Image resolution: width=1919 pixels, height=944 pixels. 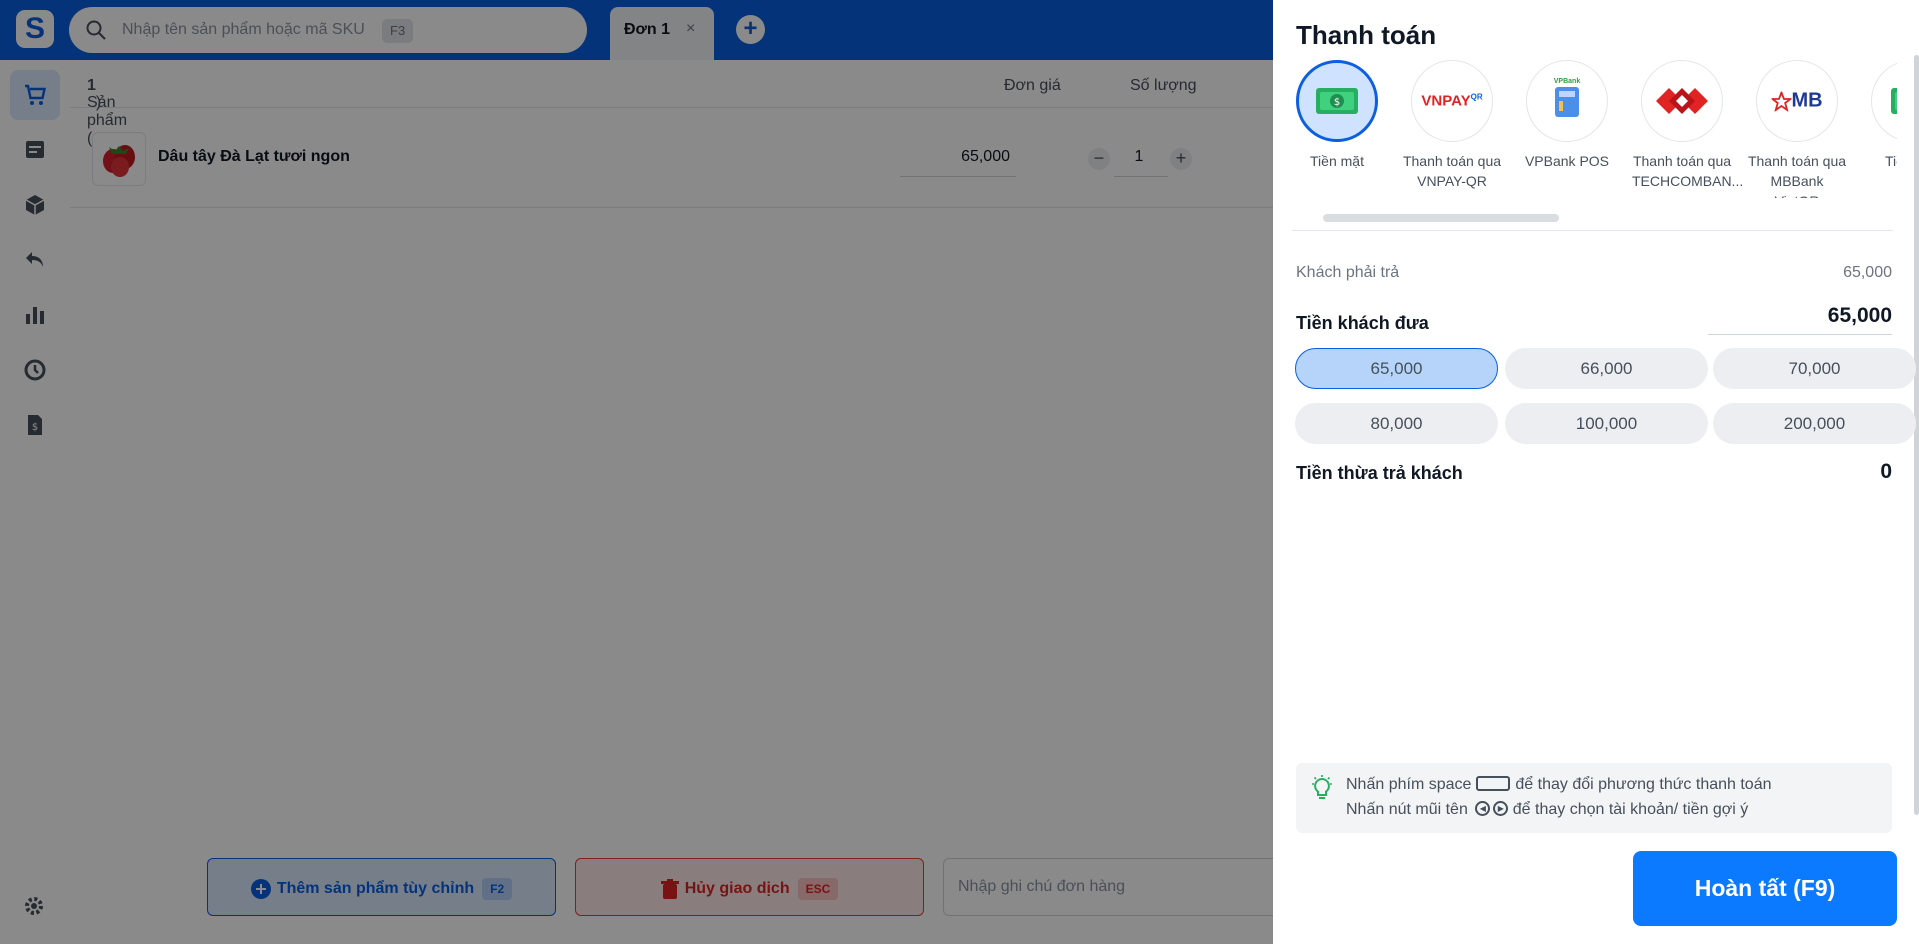 What do you see at coordinates (1606, 423) in the screenshot?
I see `suggestion-chip: 100,000` at bounding box center [1606, 423].